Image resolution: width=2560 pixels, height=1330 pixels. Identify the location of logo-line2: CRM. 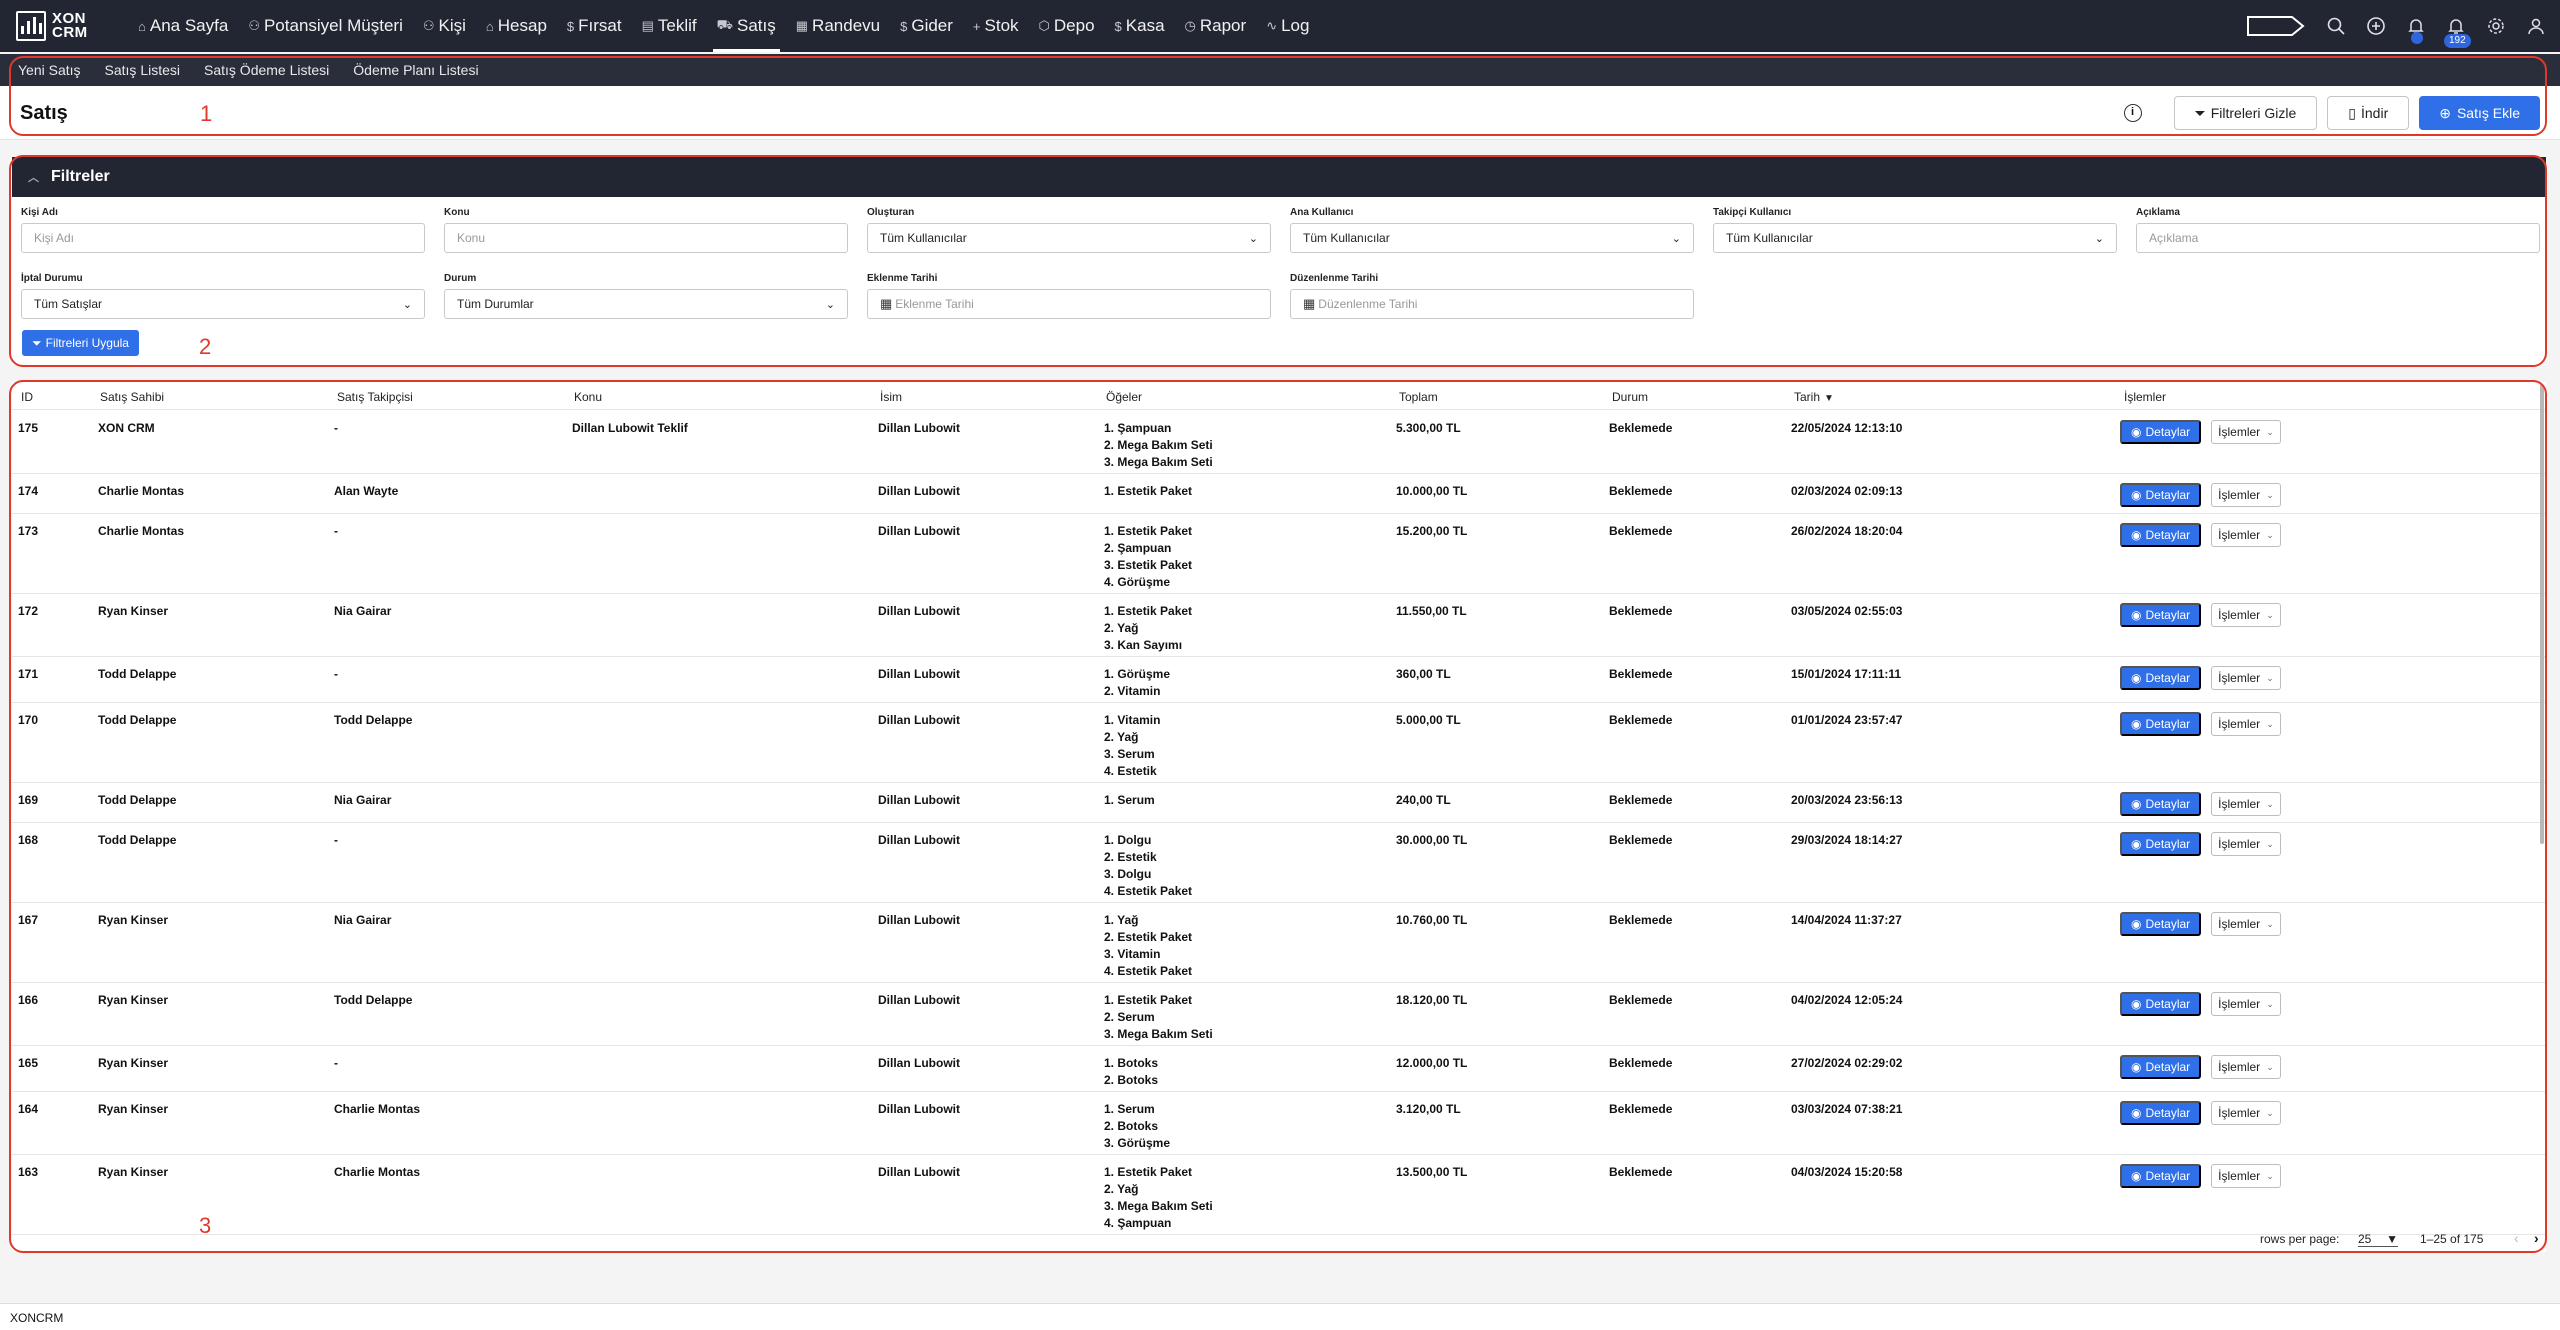
(70, 32).